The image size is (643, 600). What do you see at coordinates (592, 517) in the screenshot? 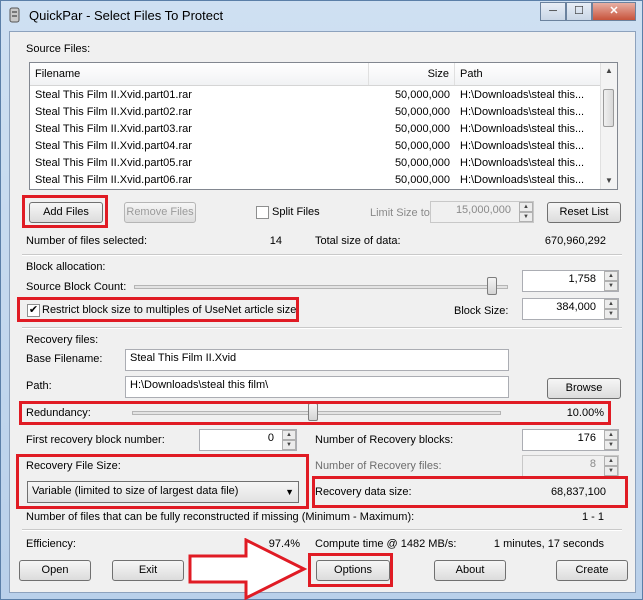
I see `reconstructable-files-value: 1 - 1` at bounding box center [592, 517].